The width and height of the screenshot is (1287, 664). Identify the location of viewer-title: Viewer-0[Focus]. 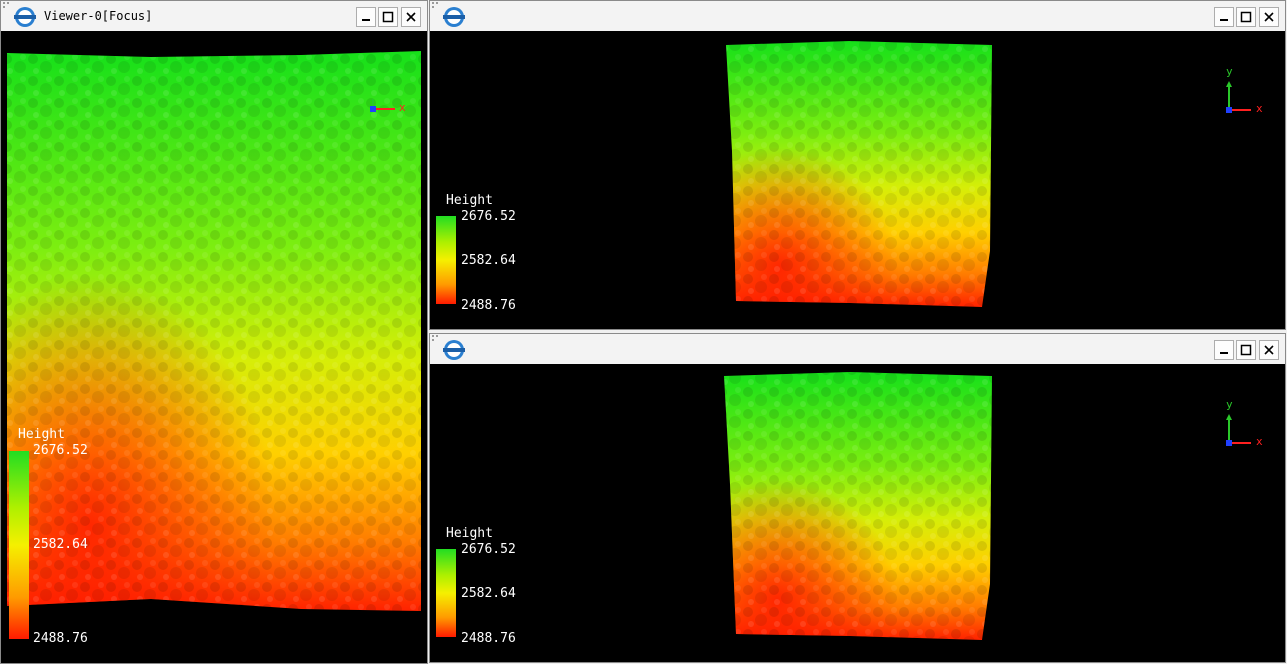
(98, 16).